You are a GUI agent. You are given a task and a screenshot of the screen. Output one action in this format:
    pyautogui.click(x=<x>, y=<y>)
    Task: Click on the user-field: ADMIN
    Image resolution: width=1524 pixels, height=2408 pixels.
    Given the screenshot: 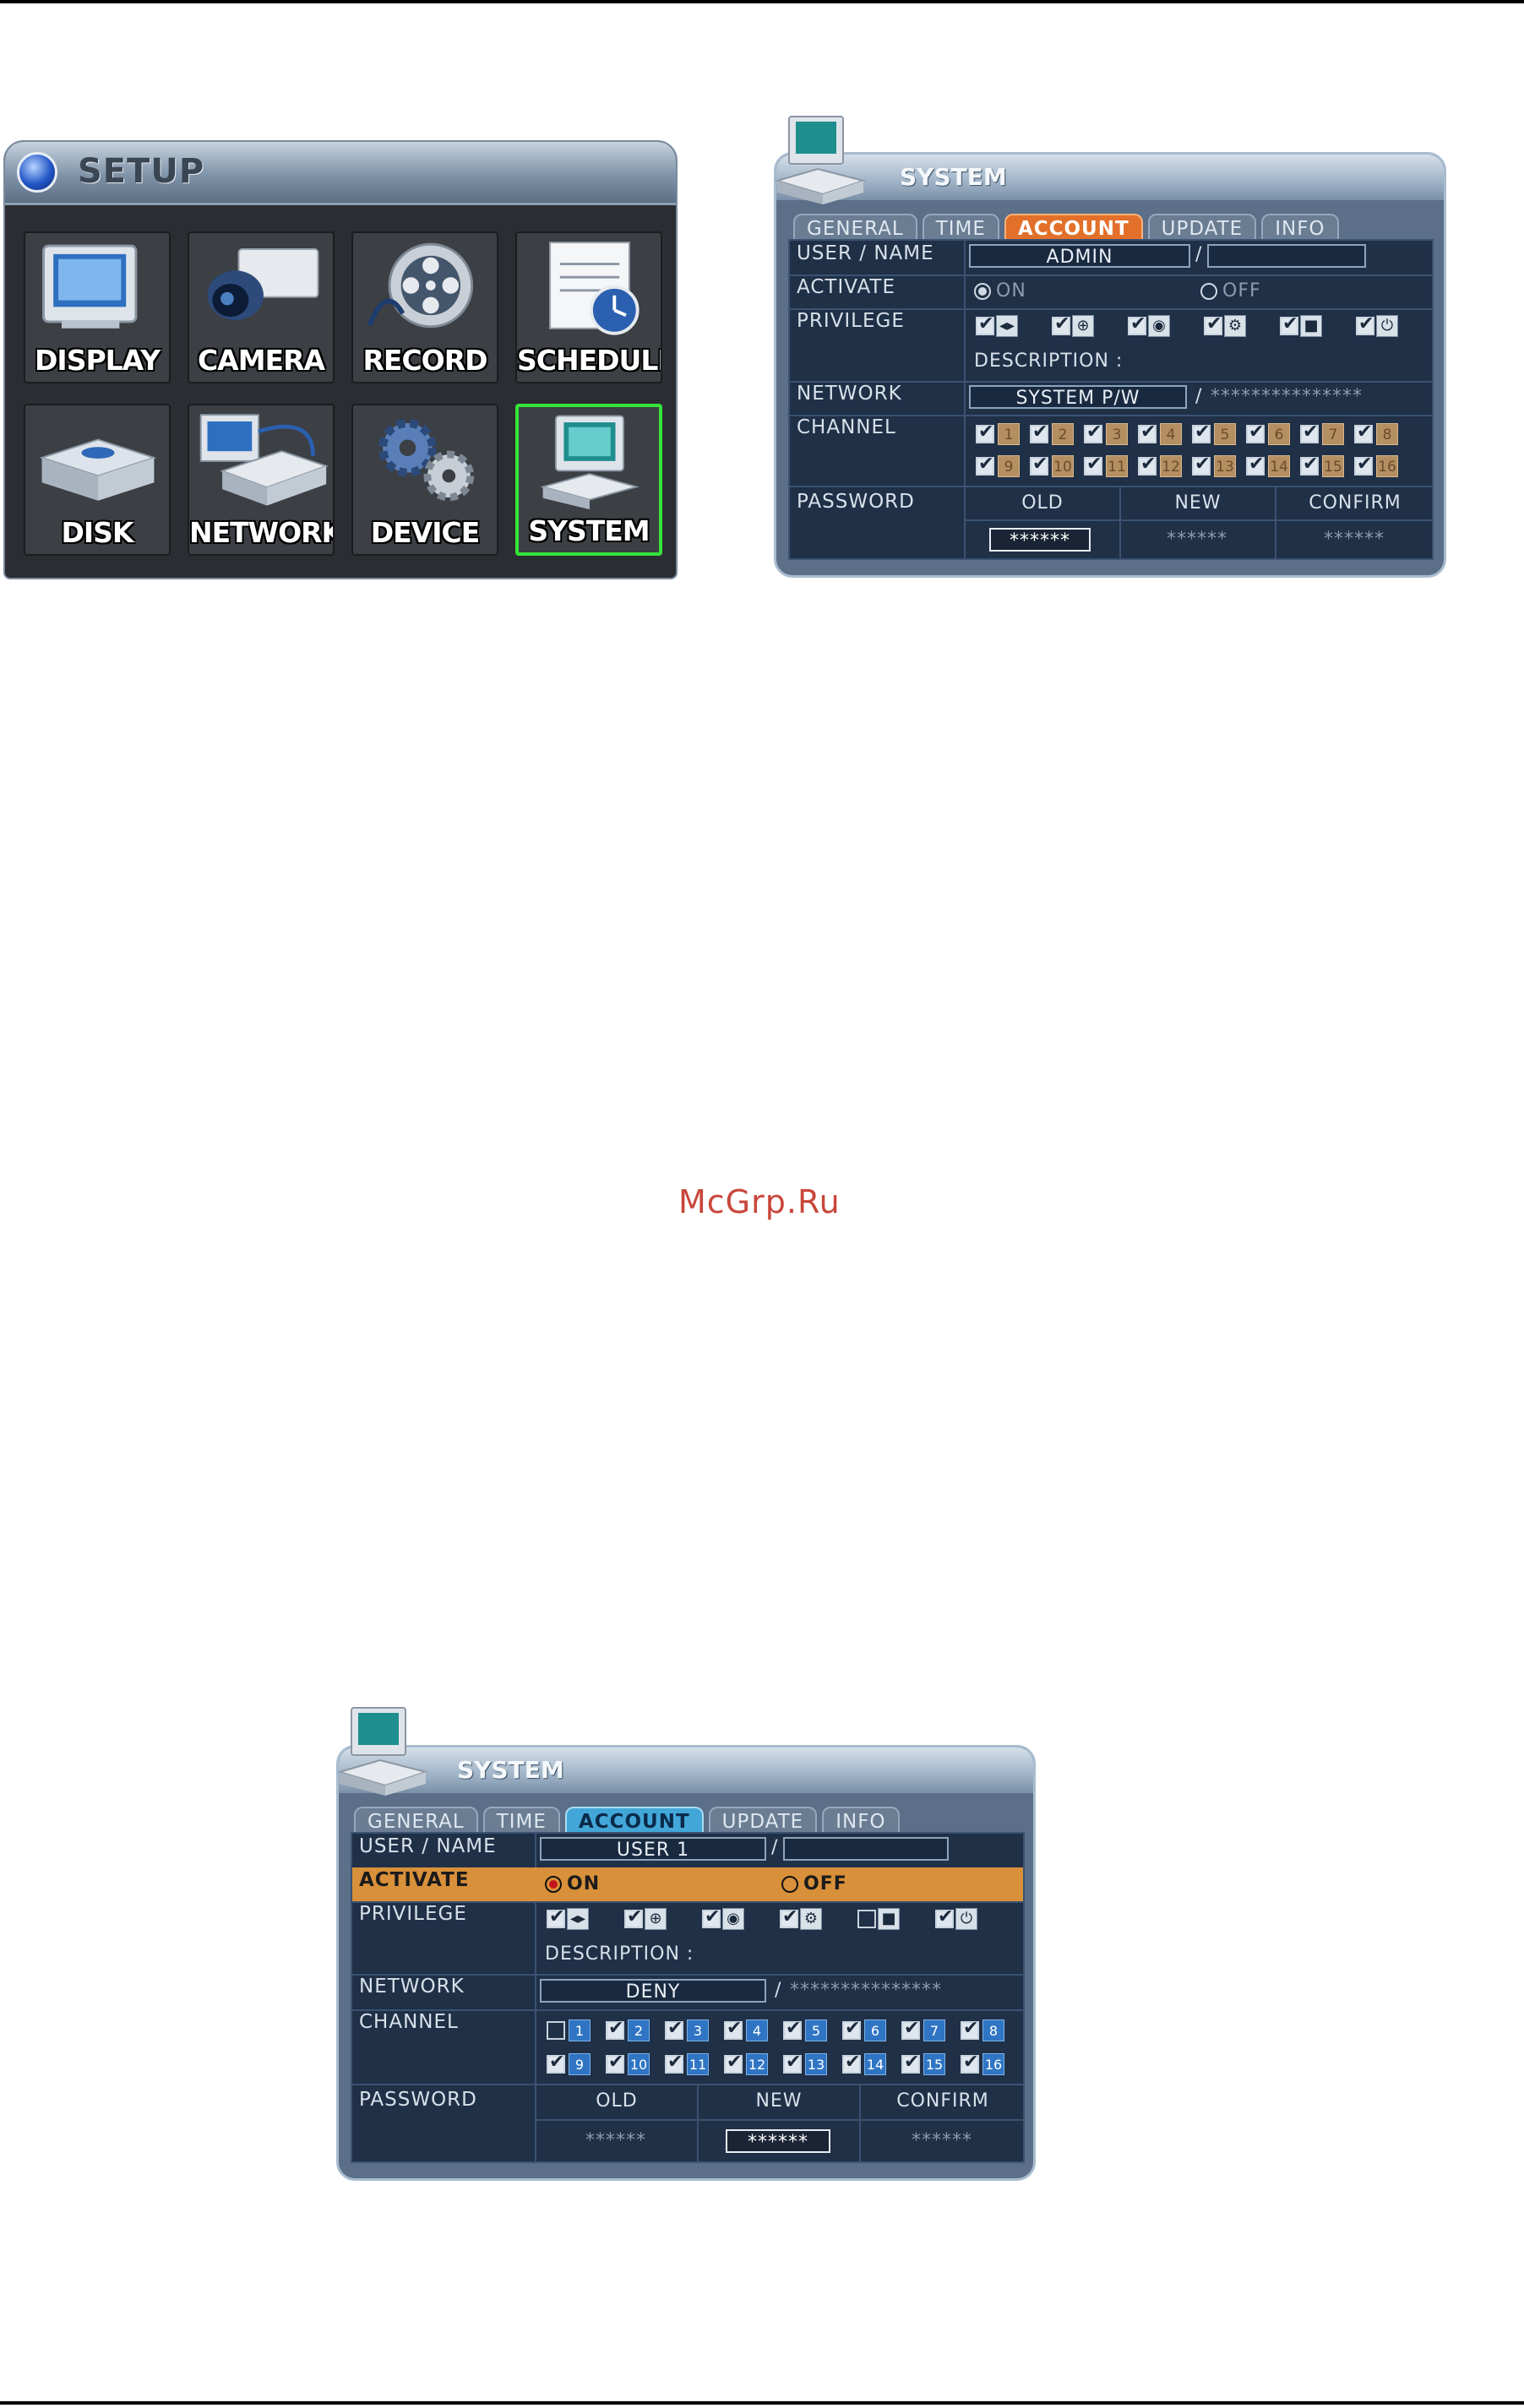 What is the action you would take?
    pyautogui.click(x=1079, y=256)
    